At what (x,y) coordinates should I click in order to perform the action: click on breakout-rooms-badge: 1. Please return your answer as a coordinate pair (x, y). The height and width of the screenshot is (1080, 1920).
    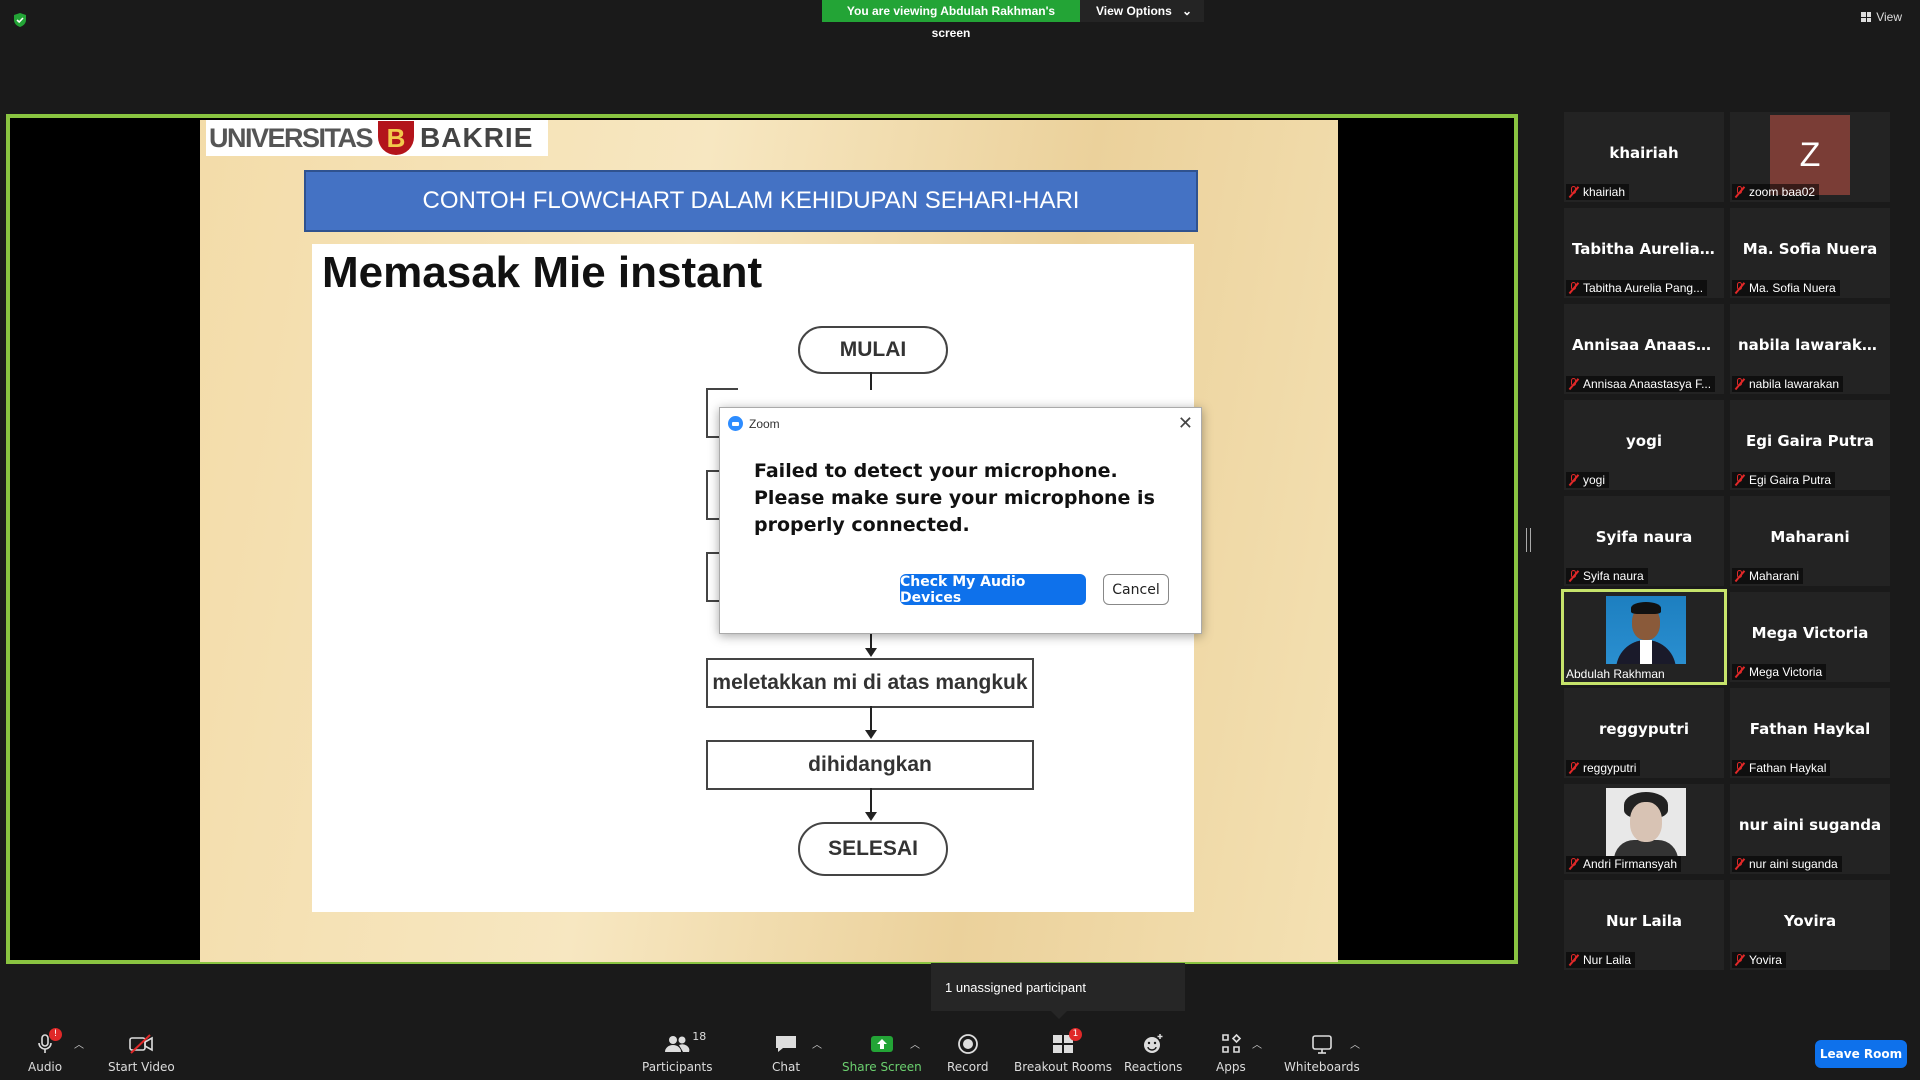
    Looking at the image, I should click on (1076, 1034).